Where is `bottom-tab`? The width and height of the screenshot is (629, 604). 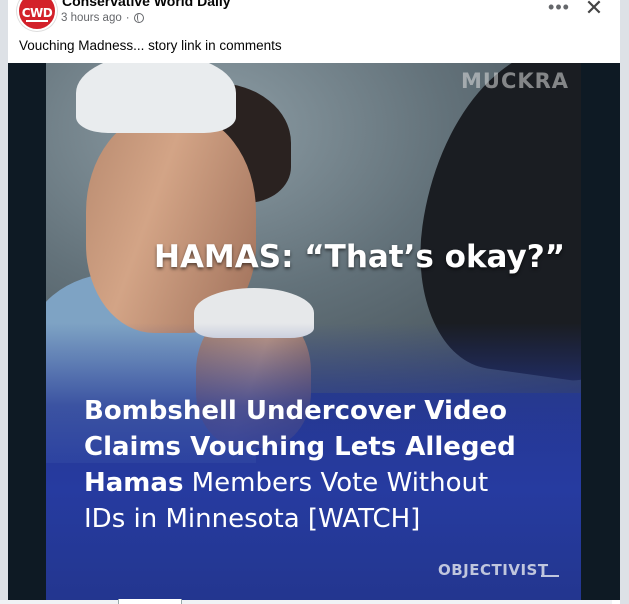
bottom-tab is located at coordinates (150, 601).